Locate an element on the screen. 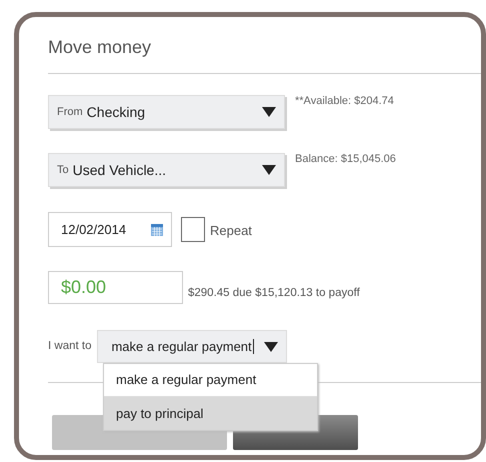 The height and width of the screenshot is (462, 486). date-field: 12/02/2014 is located at coordinates (110, 229).